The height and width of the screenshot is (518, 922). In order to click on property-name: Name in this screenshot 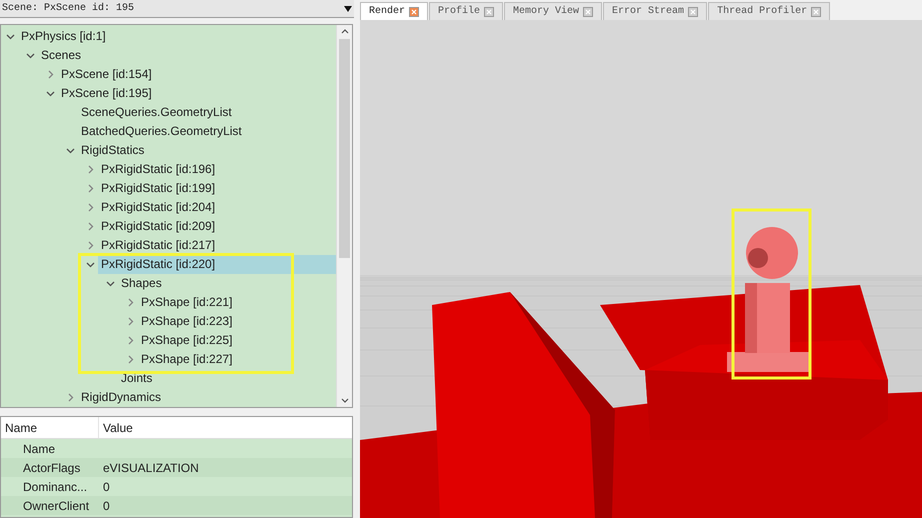, I will do `click(39, 449)`.